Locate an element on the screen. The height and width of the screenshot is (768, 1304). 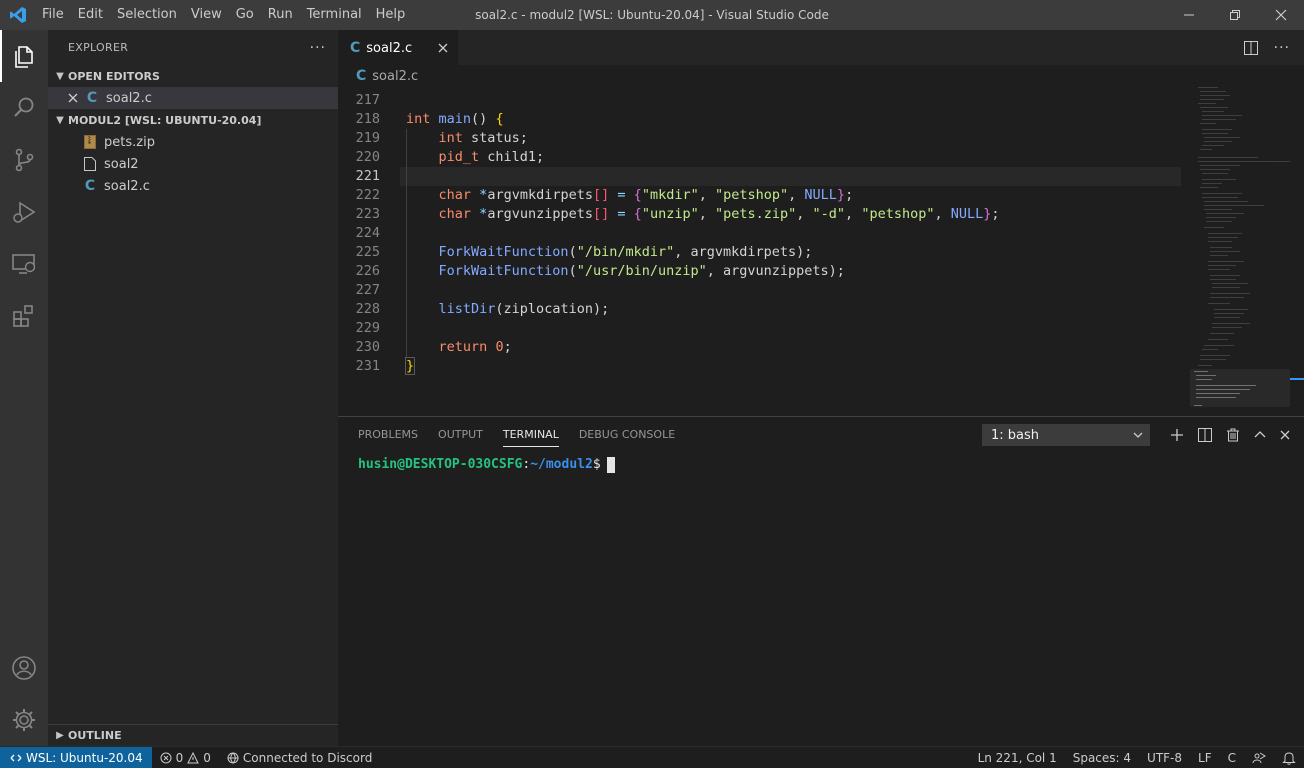
menu-edit: Edit is located at coordinates (90, 15).